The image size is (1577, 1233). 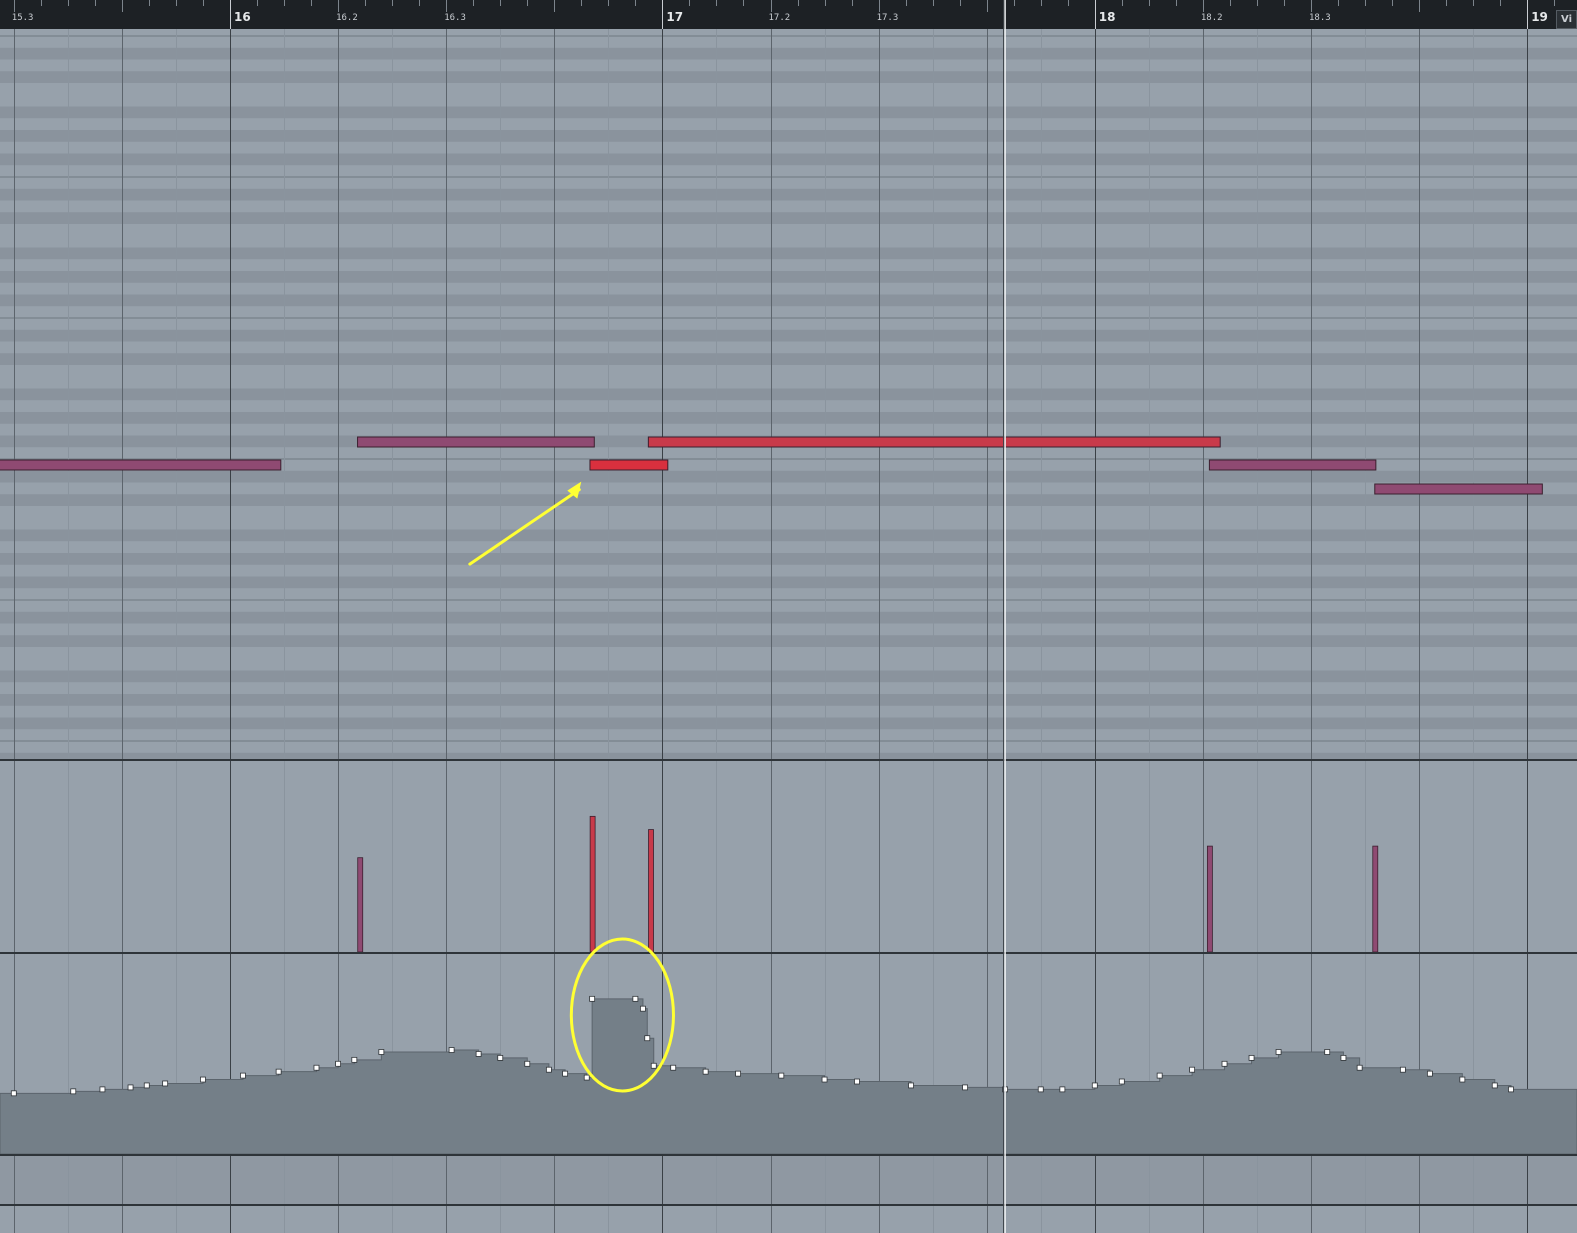 I want to click on ruler-beat-label: 16.2, so click(x=347, y=18).